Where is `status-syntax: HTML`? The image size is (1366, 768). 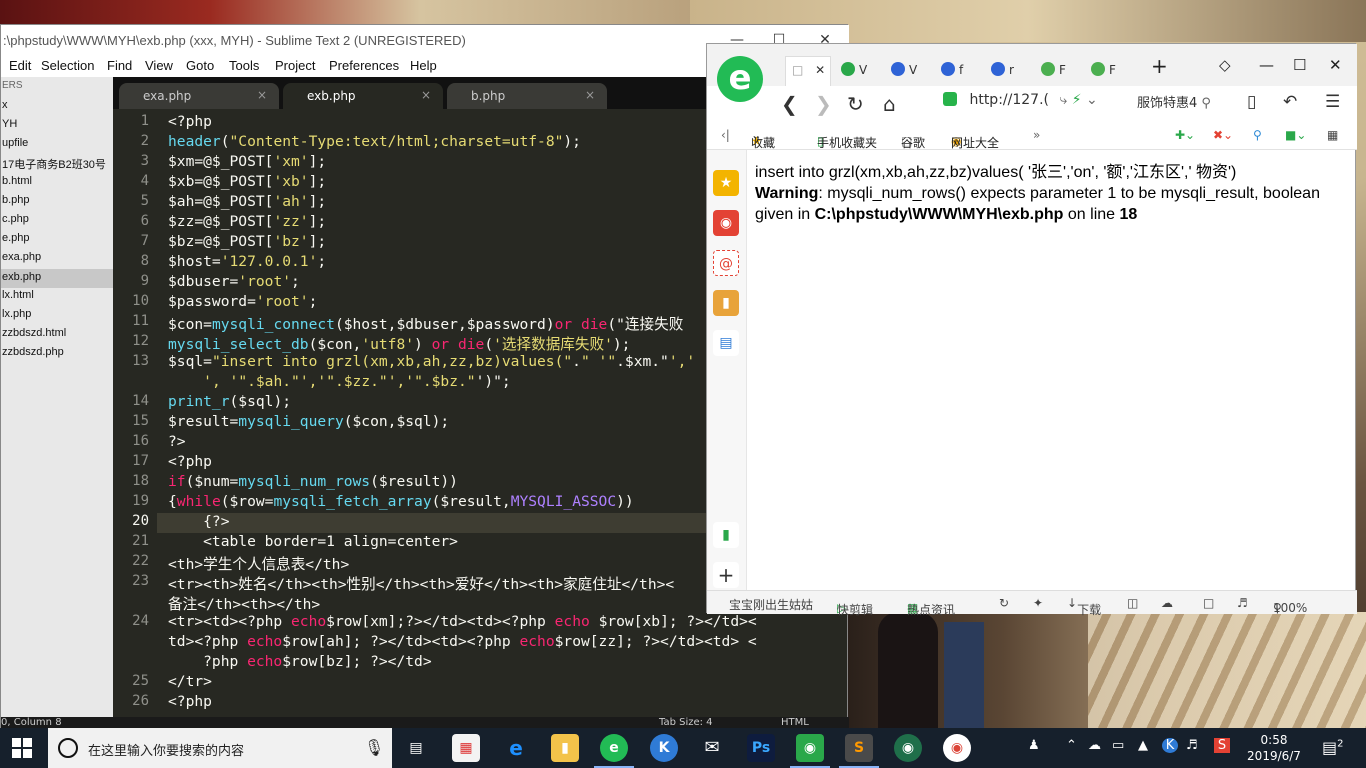 status-syntax: HTML is located at coordinates (795, 722).